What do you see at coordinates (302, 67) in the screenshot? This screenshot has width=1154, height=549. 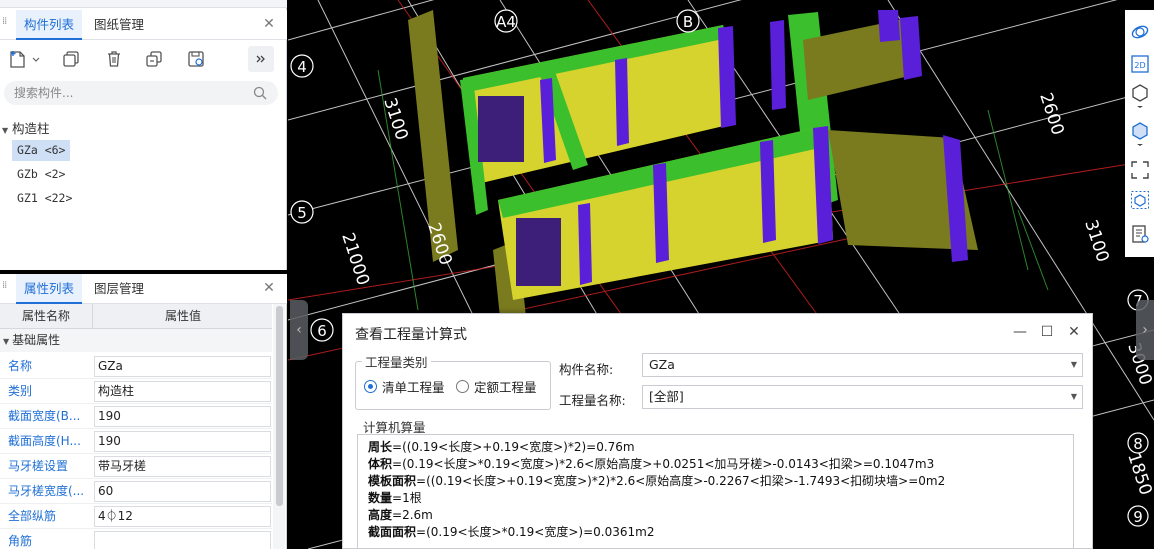 I see `axis-label-4: 4` at bounding box center [302, 67].